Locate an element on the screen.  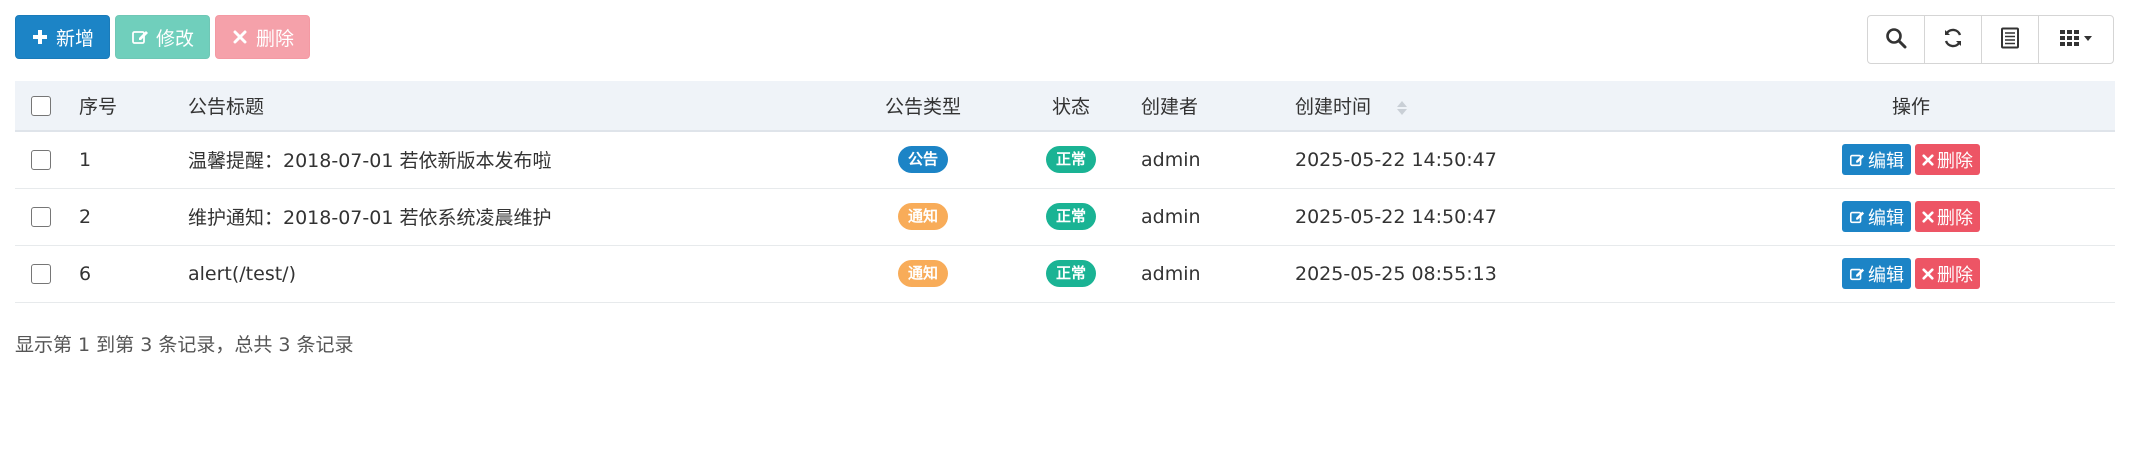
refresh-icon is located at coordinates (1953, 40).